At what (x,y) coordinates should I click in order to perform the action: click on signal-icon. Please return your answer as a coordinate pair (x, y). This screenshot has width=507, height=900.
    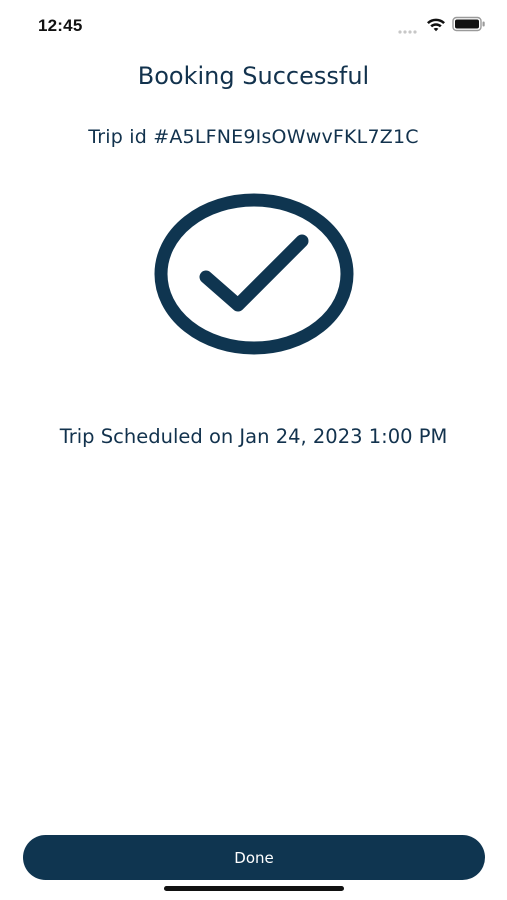
    Looking at the image, I should click on (407, 32).